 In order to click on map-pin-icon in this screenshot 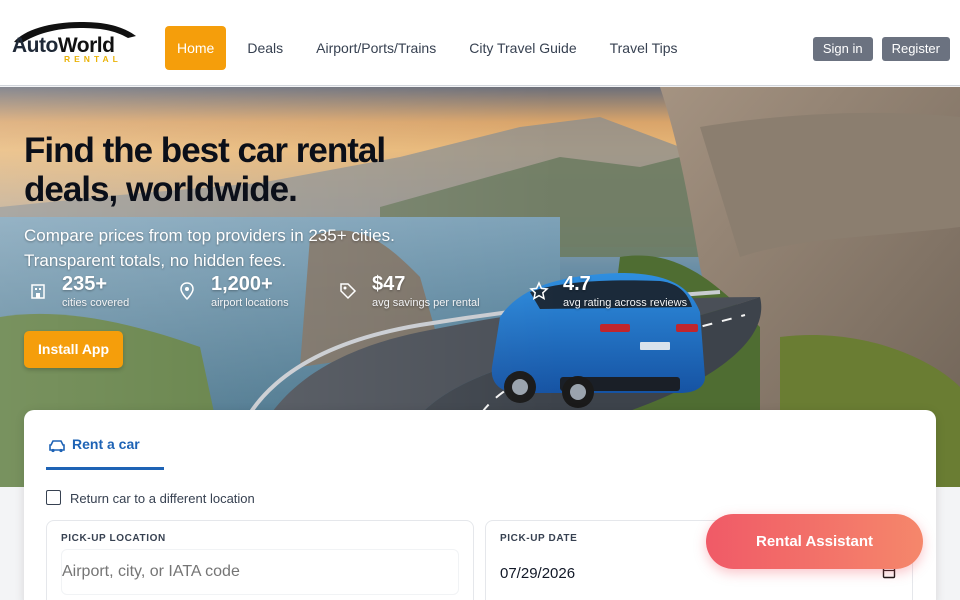, I will do `click(187, 291)`.